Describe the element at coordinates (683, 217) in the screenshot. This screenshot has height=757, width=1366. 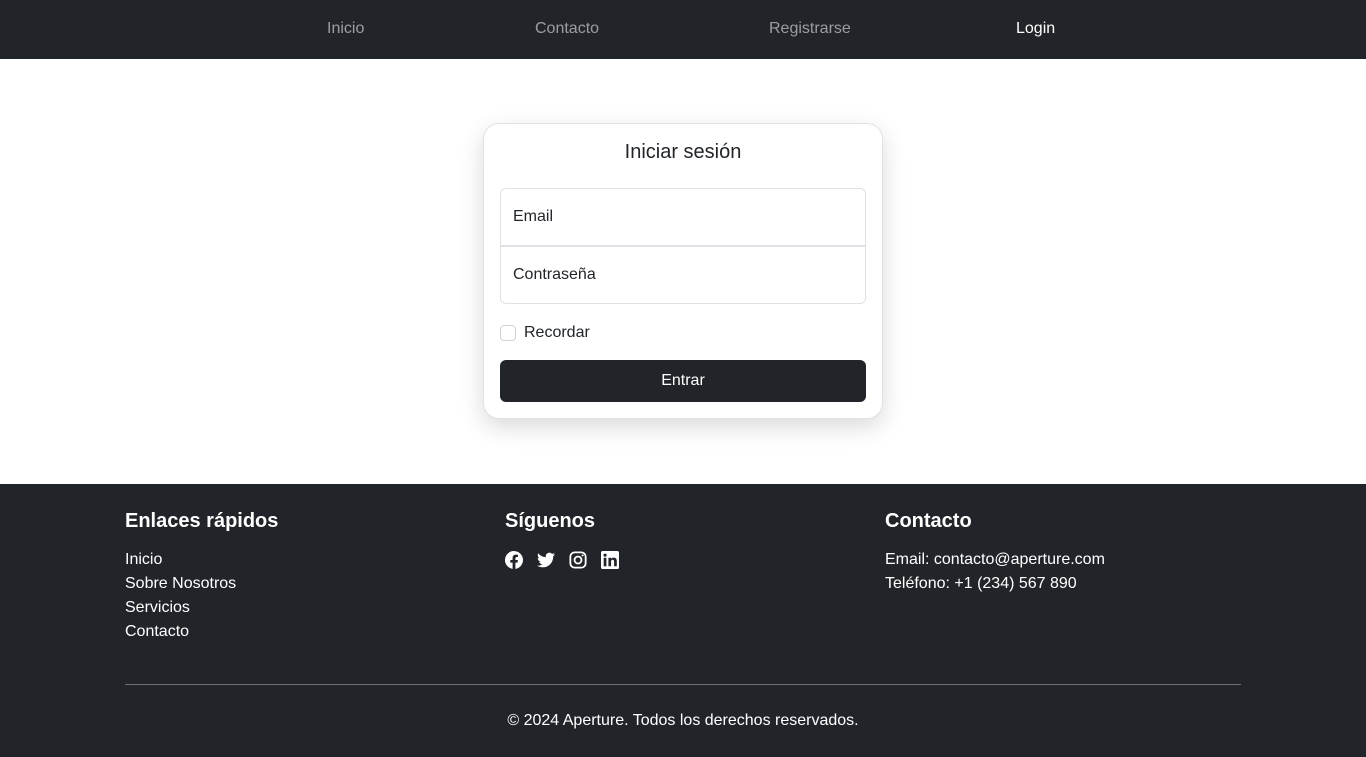
I see `email-field: Email` at that location.